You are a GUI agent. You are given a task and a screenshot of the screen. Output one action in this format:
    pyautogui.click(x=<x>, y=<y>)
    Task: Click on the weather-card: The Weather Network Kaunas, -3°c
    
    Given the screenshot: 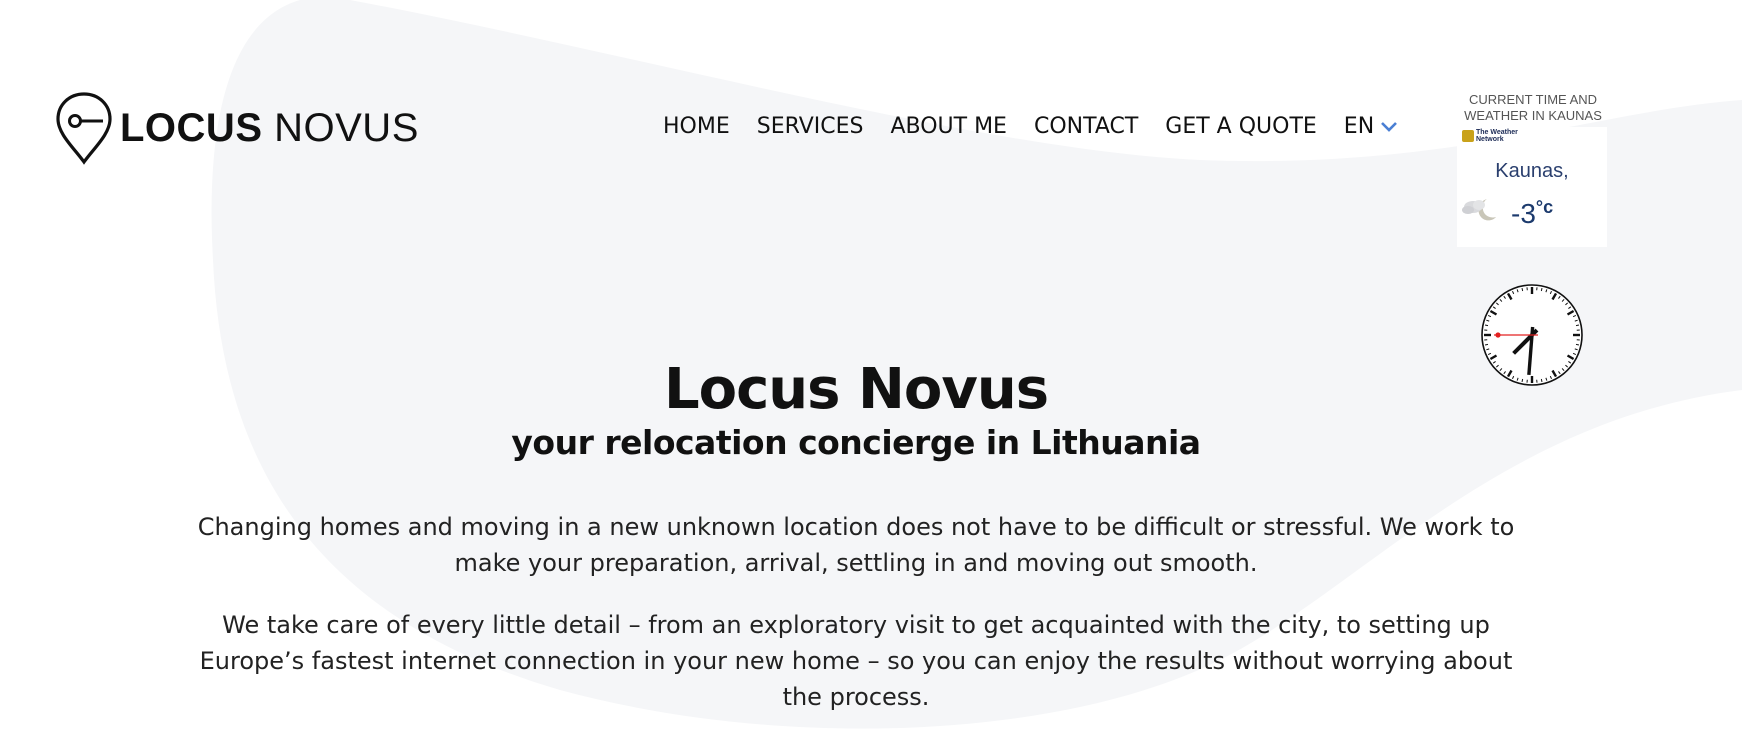 What is the action you would take?
    pyautogui.click(x=1532, y=187)
    